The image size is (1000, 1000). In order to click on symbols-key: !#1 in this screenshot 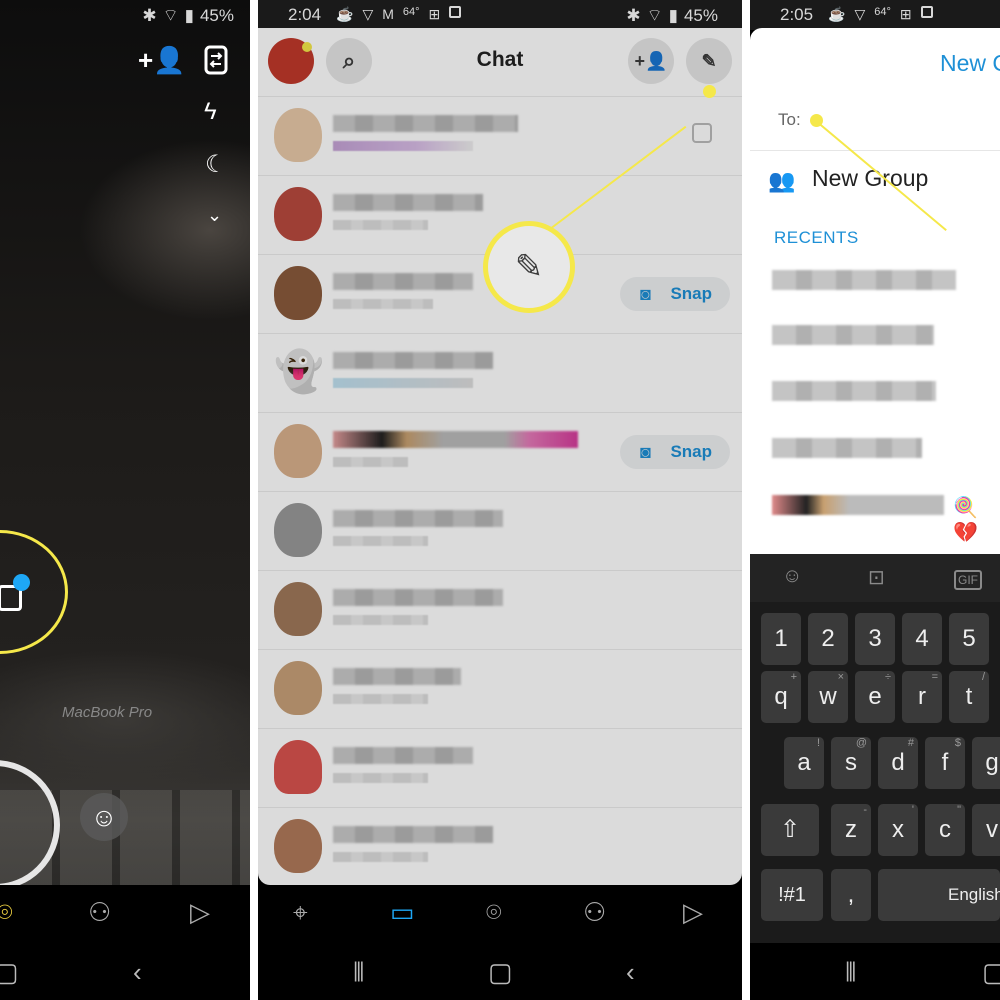, I will do `click(792, 895)`.